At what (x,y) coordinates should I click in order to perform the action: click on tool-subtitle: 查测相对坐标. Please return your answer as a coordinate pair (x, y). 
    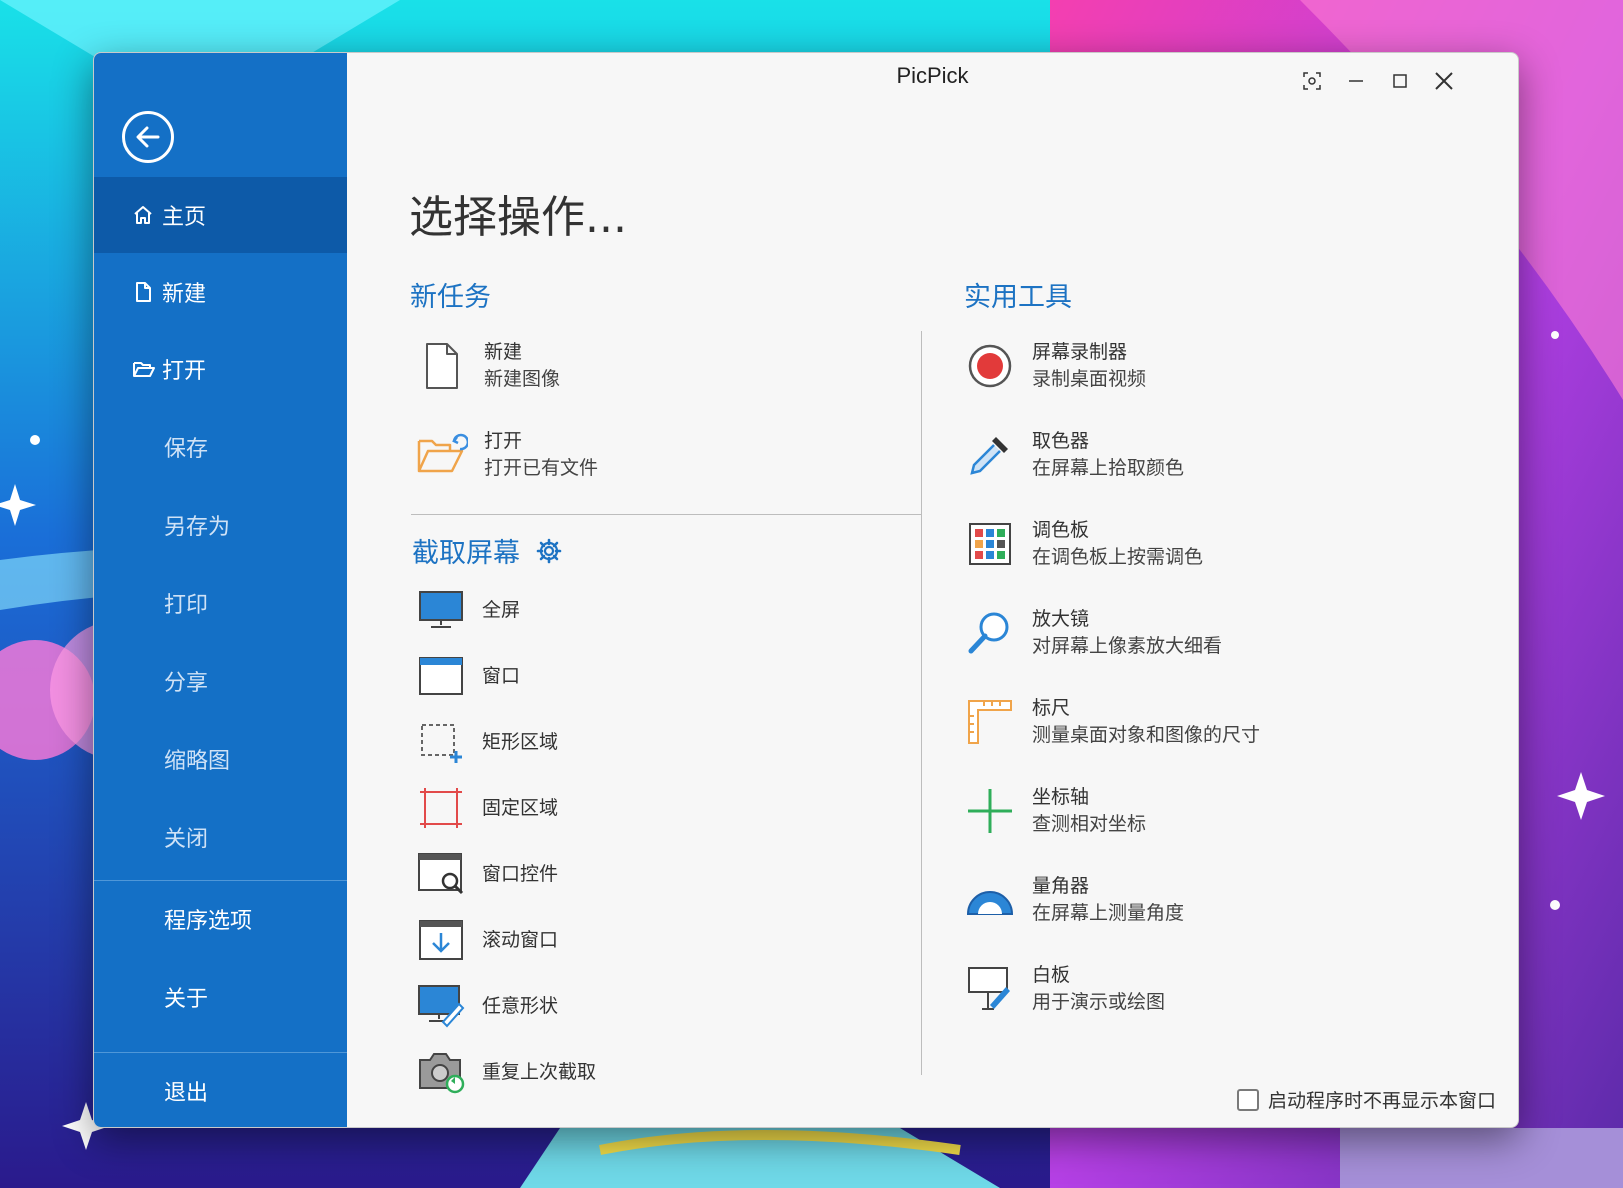
    Looking at the image, I should click on (1089, 824).